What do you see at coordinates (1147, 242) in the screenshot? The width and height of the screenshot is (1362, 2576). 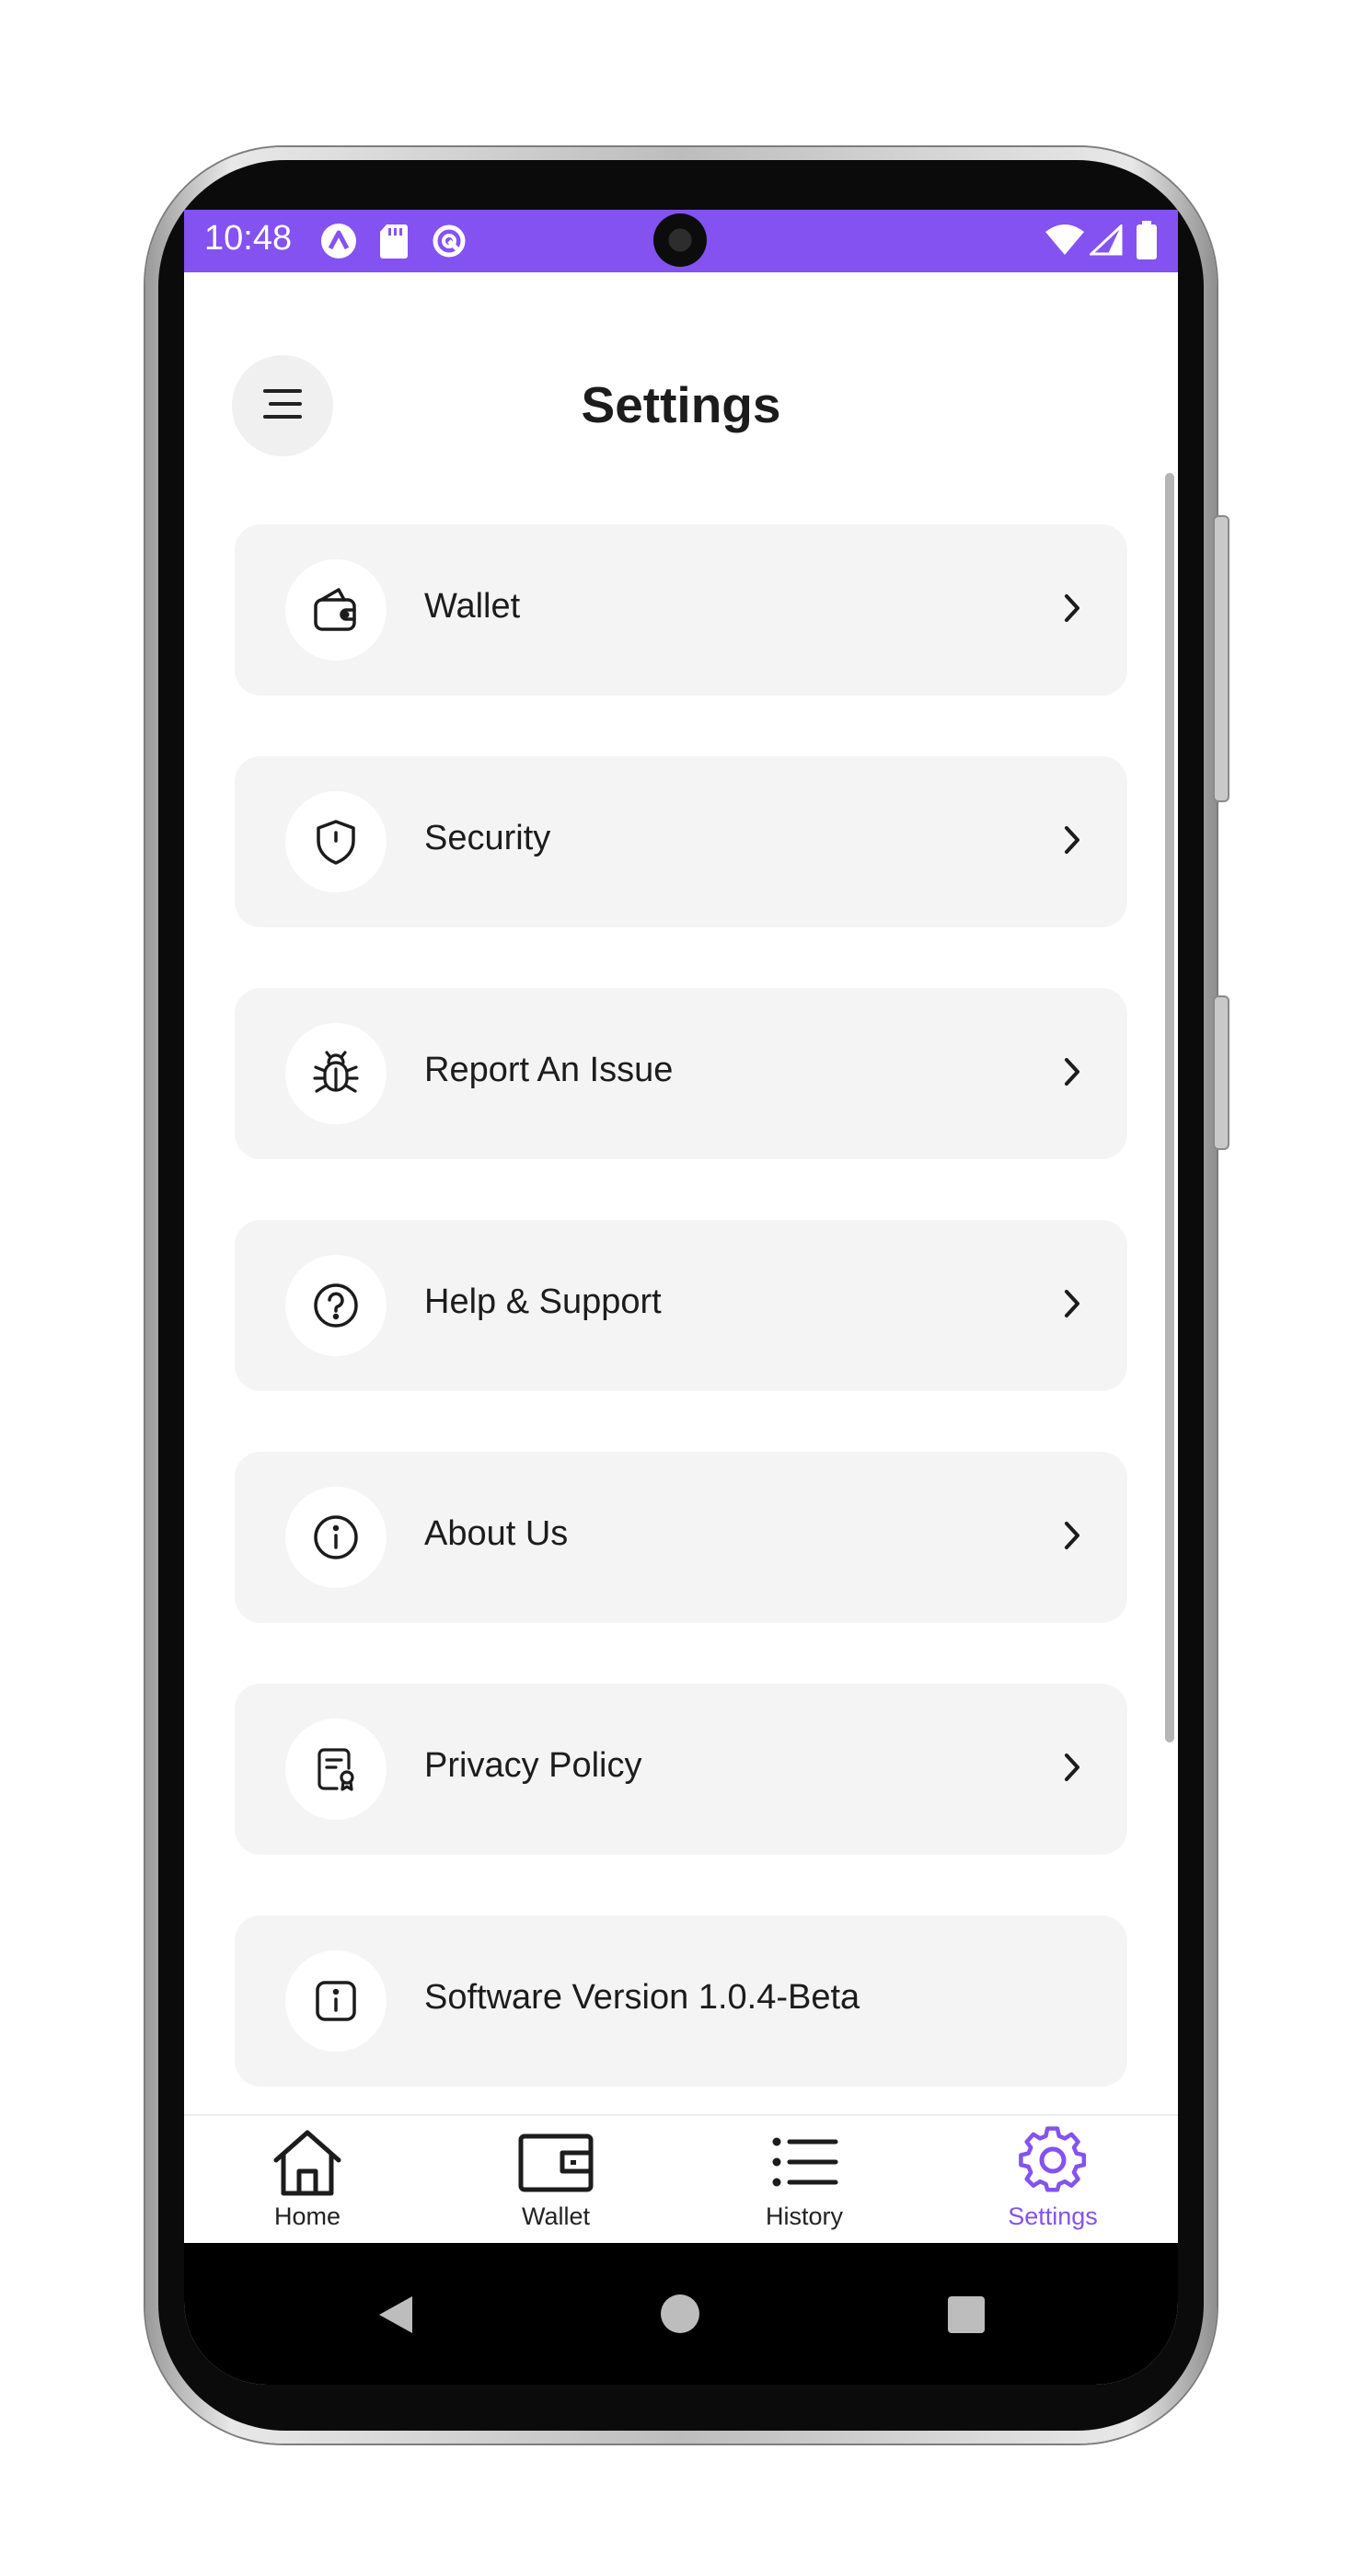 I see `battery-icon` at bounding box center [1147, 242].